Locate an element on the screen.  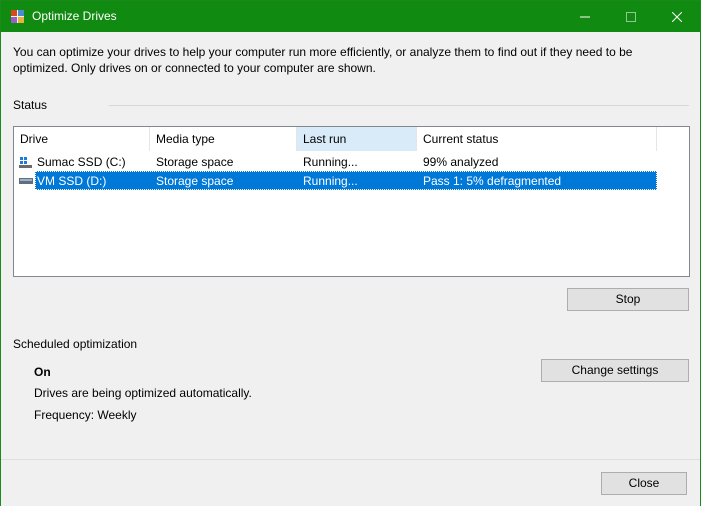
close-window-button is located at coordinates (677, 16).